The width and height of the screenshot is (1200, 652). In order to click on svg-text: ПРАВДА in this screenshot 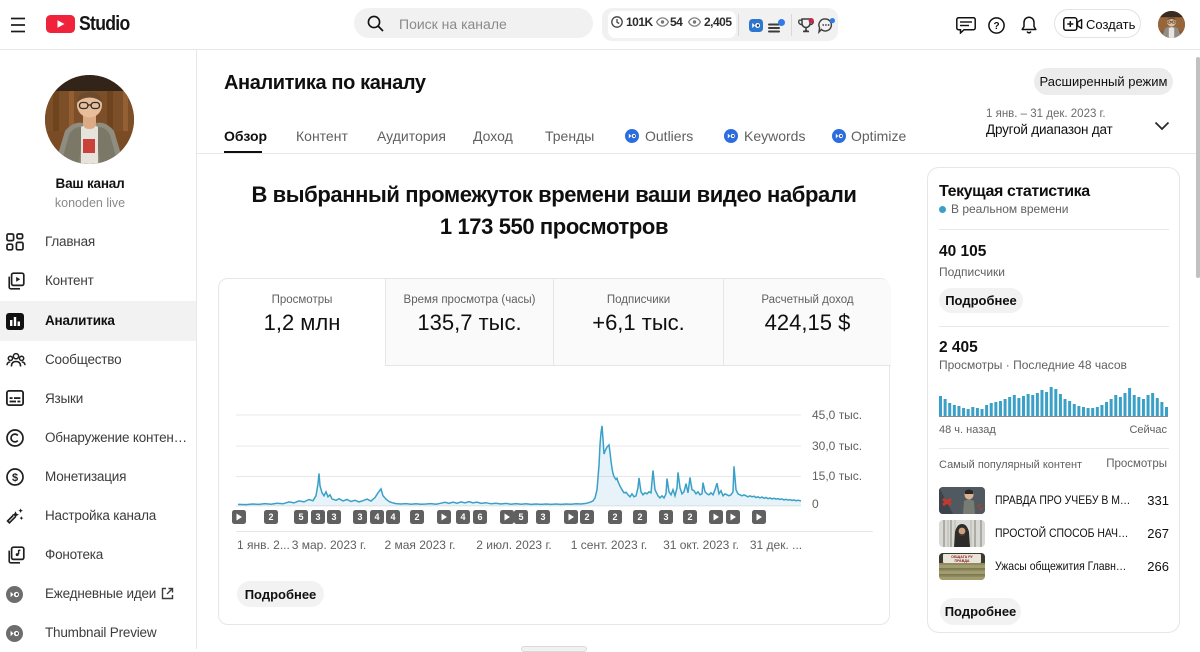, I will do `click(962, 561)`.